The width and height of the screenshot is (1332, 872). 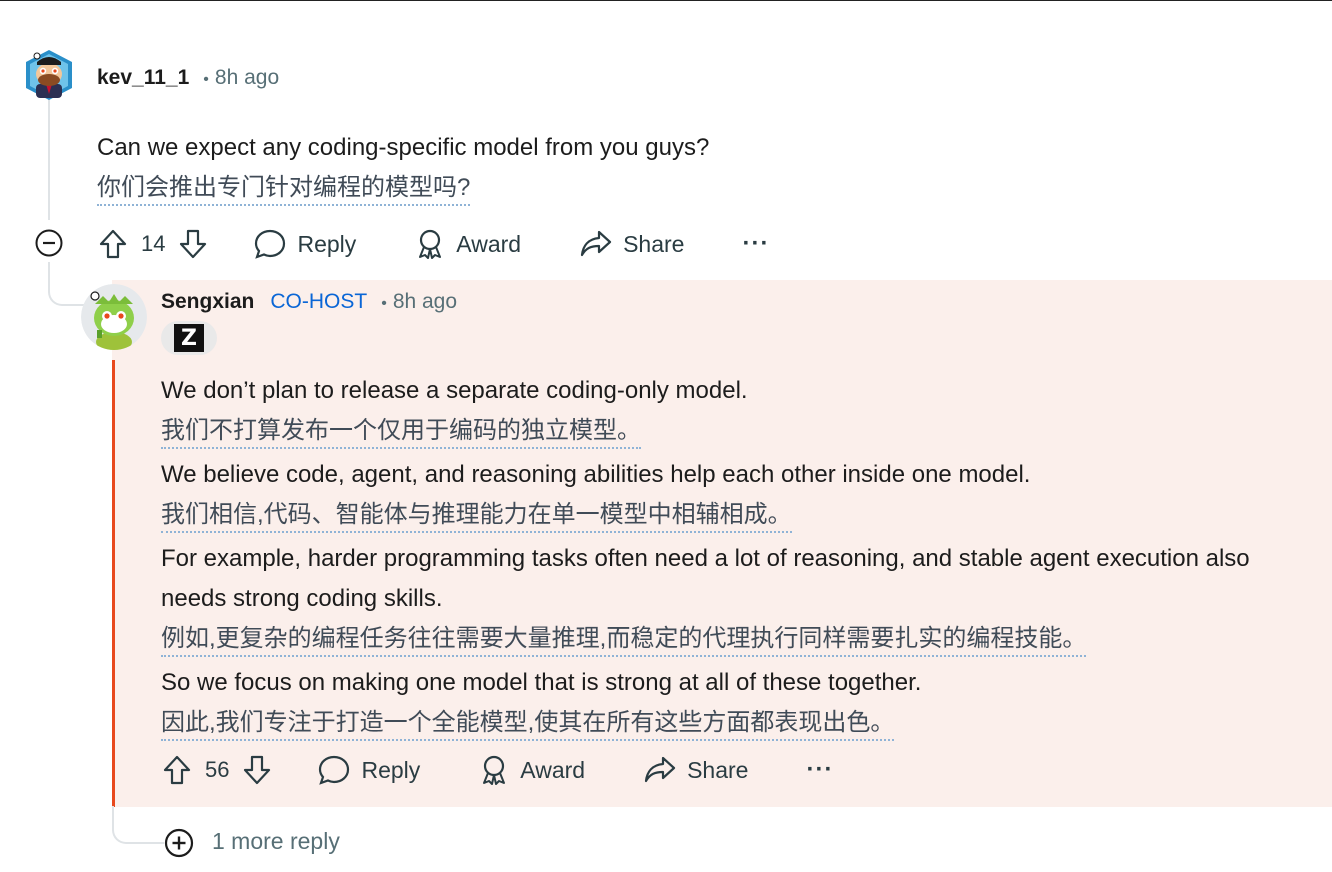 What do you see at coordinates (624, 640) in the screenshot?
I see `reply-translation: 例如,更复杂的编程任务往往需要大量推理,而稳定的代理执行同样需要扎实的编程技能。` at bounding box center [624, 640].